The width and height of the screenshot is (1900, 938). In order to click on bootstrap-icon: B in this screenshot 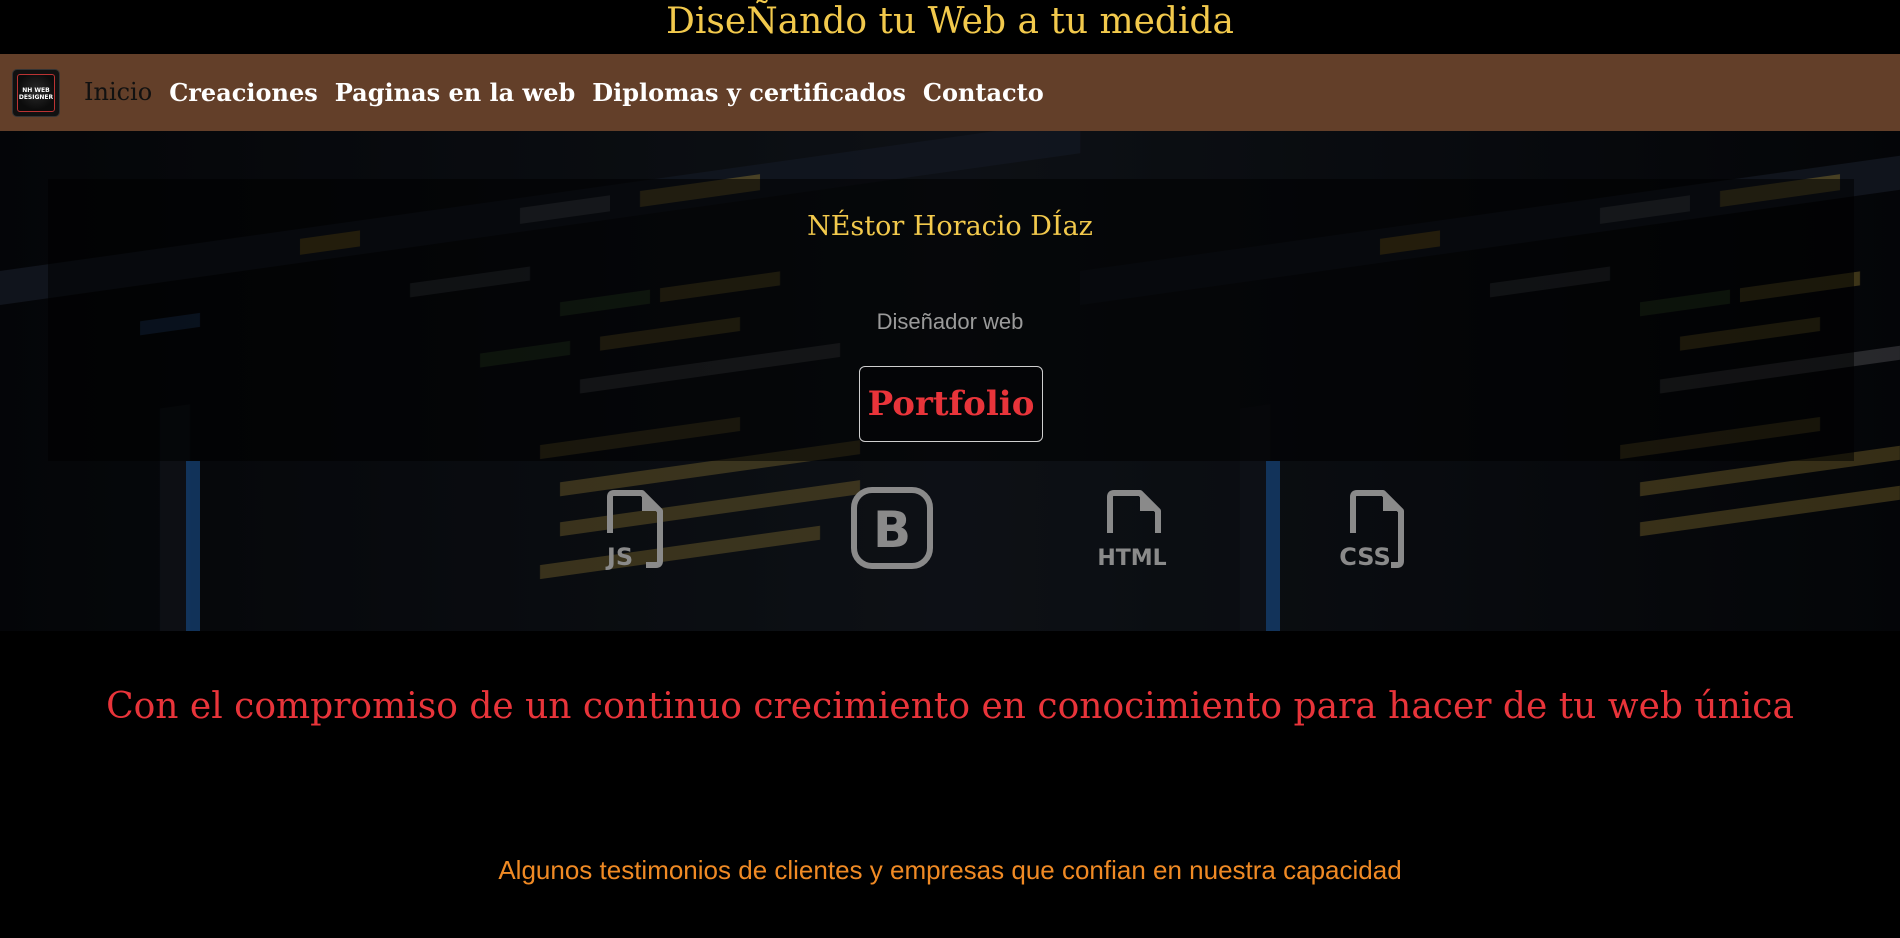, I will do `click(892, 528)`.